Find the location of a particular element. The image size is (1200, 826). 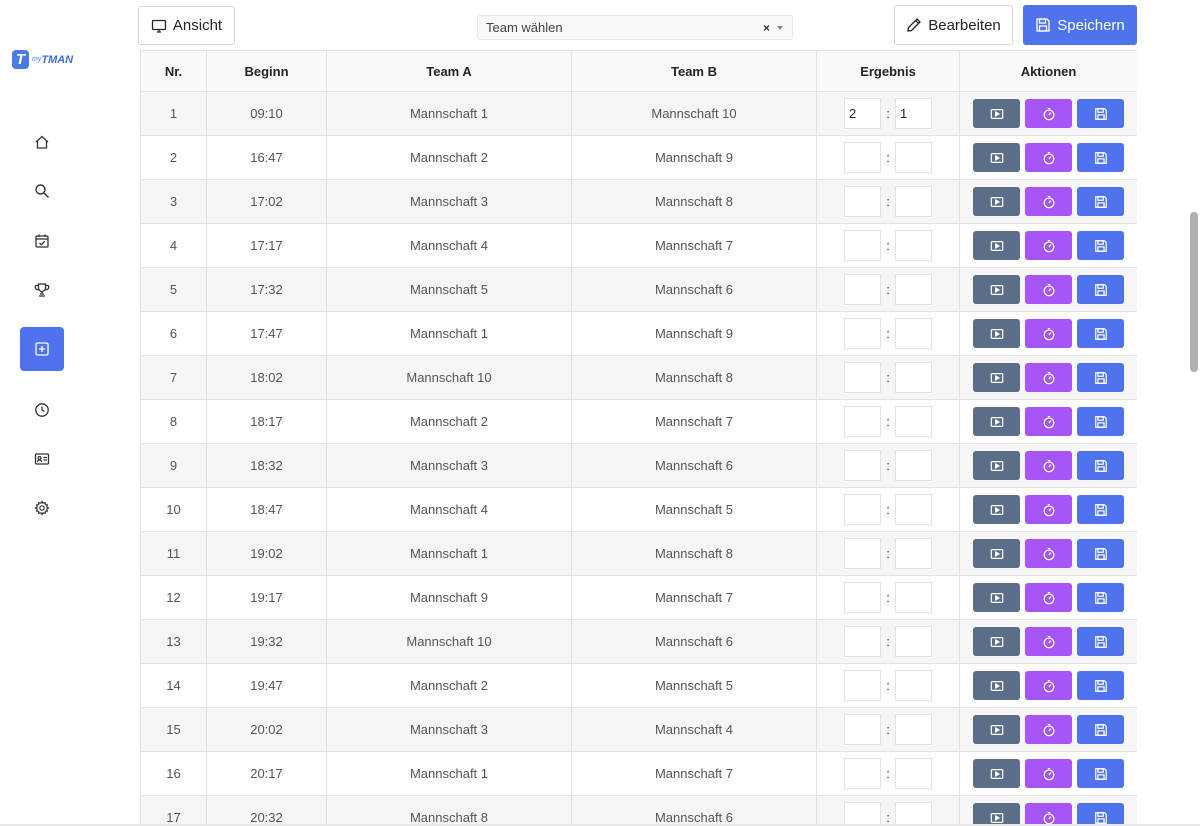

score-b-input: 1 is located at coordinates (913, 113).